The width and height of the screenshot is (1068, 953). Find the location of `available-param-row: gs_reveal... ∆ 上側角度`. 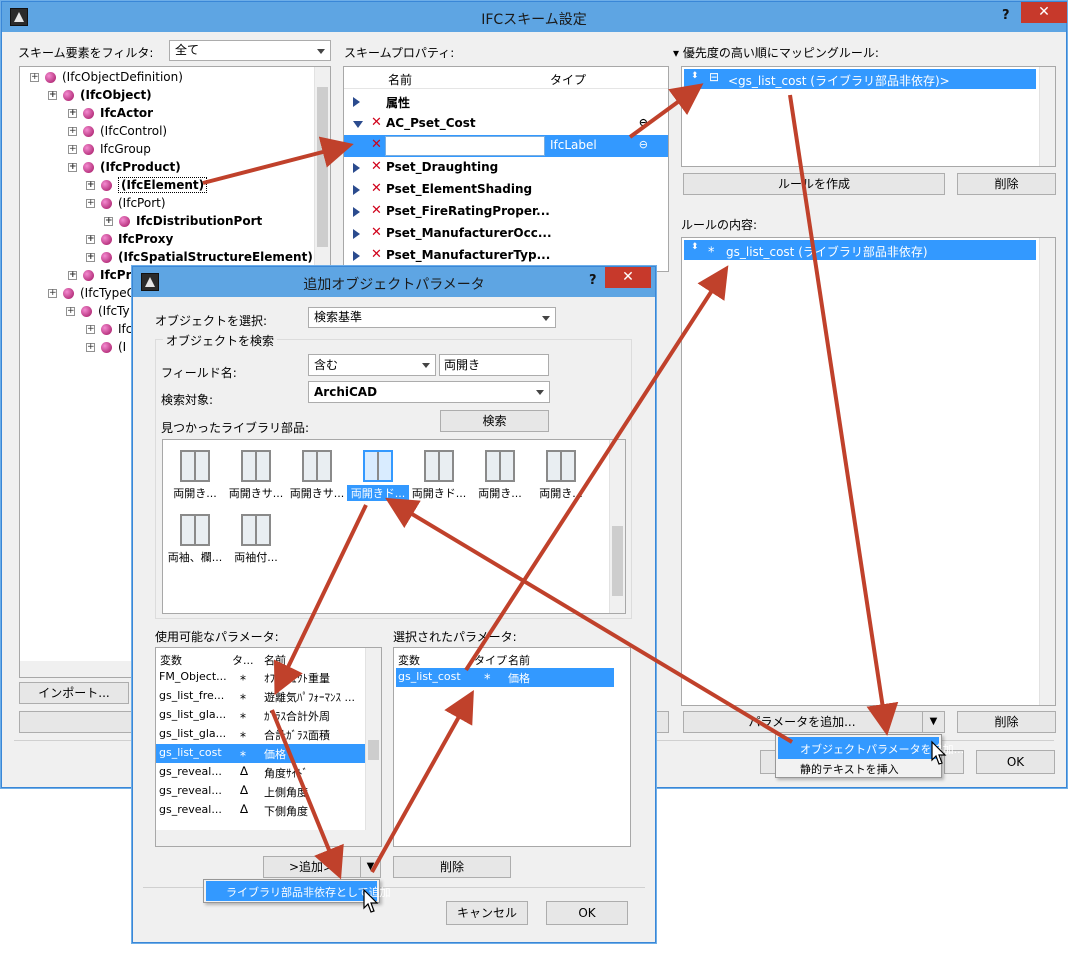

available-param-row: gs_reveal... ∆ 上側角度 is located at coordinates (260, 791).